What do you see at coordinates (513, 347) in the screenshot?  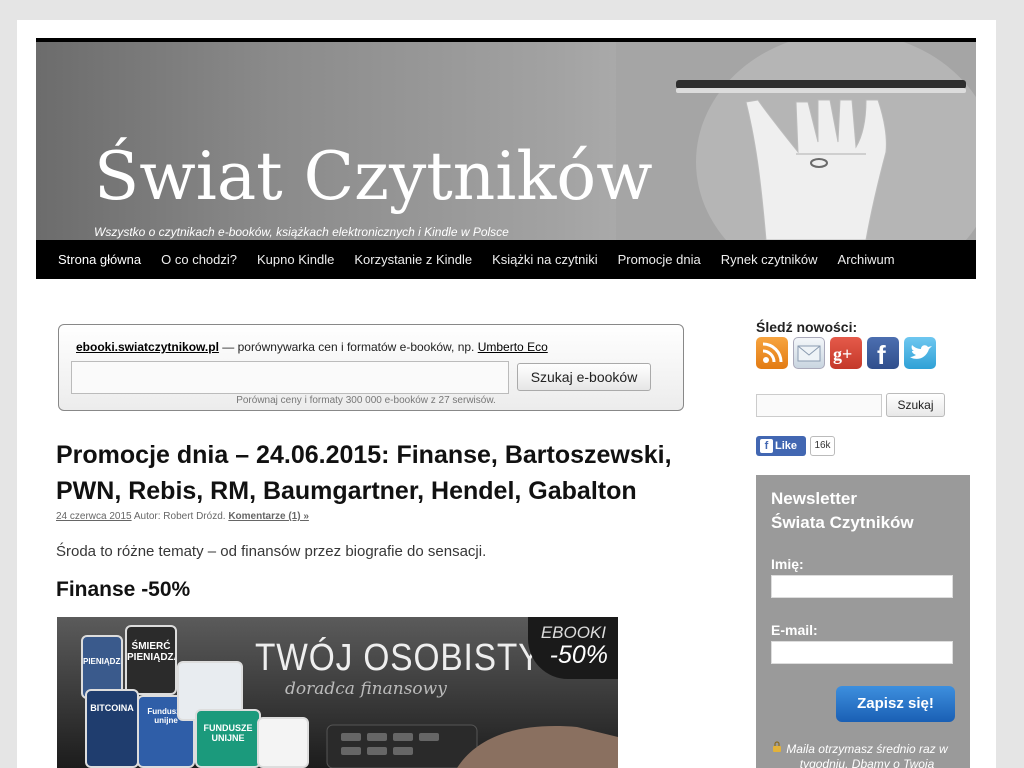 I see `ebooki-example-link: Umberto Eco` at bounding box center [513, 347].